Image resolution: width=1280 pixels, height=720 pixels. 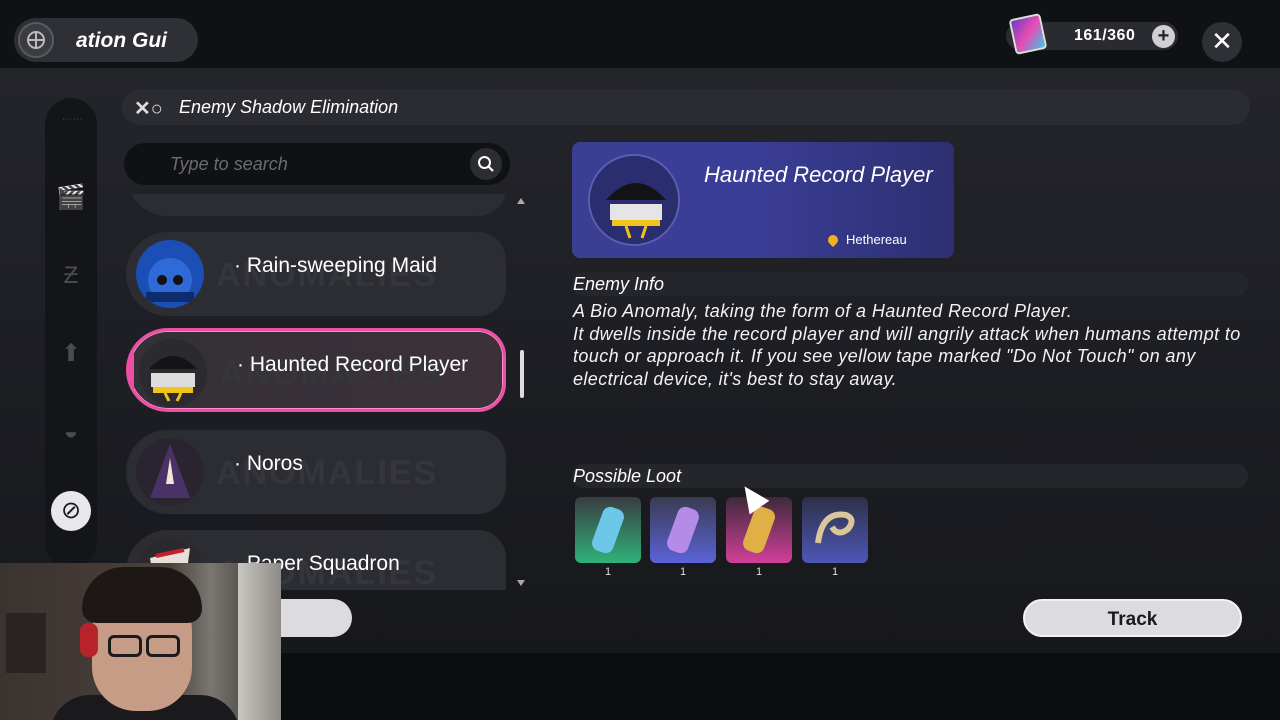 I want to click on currency-value: 161/360, so click(x=1105, y=35).